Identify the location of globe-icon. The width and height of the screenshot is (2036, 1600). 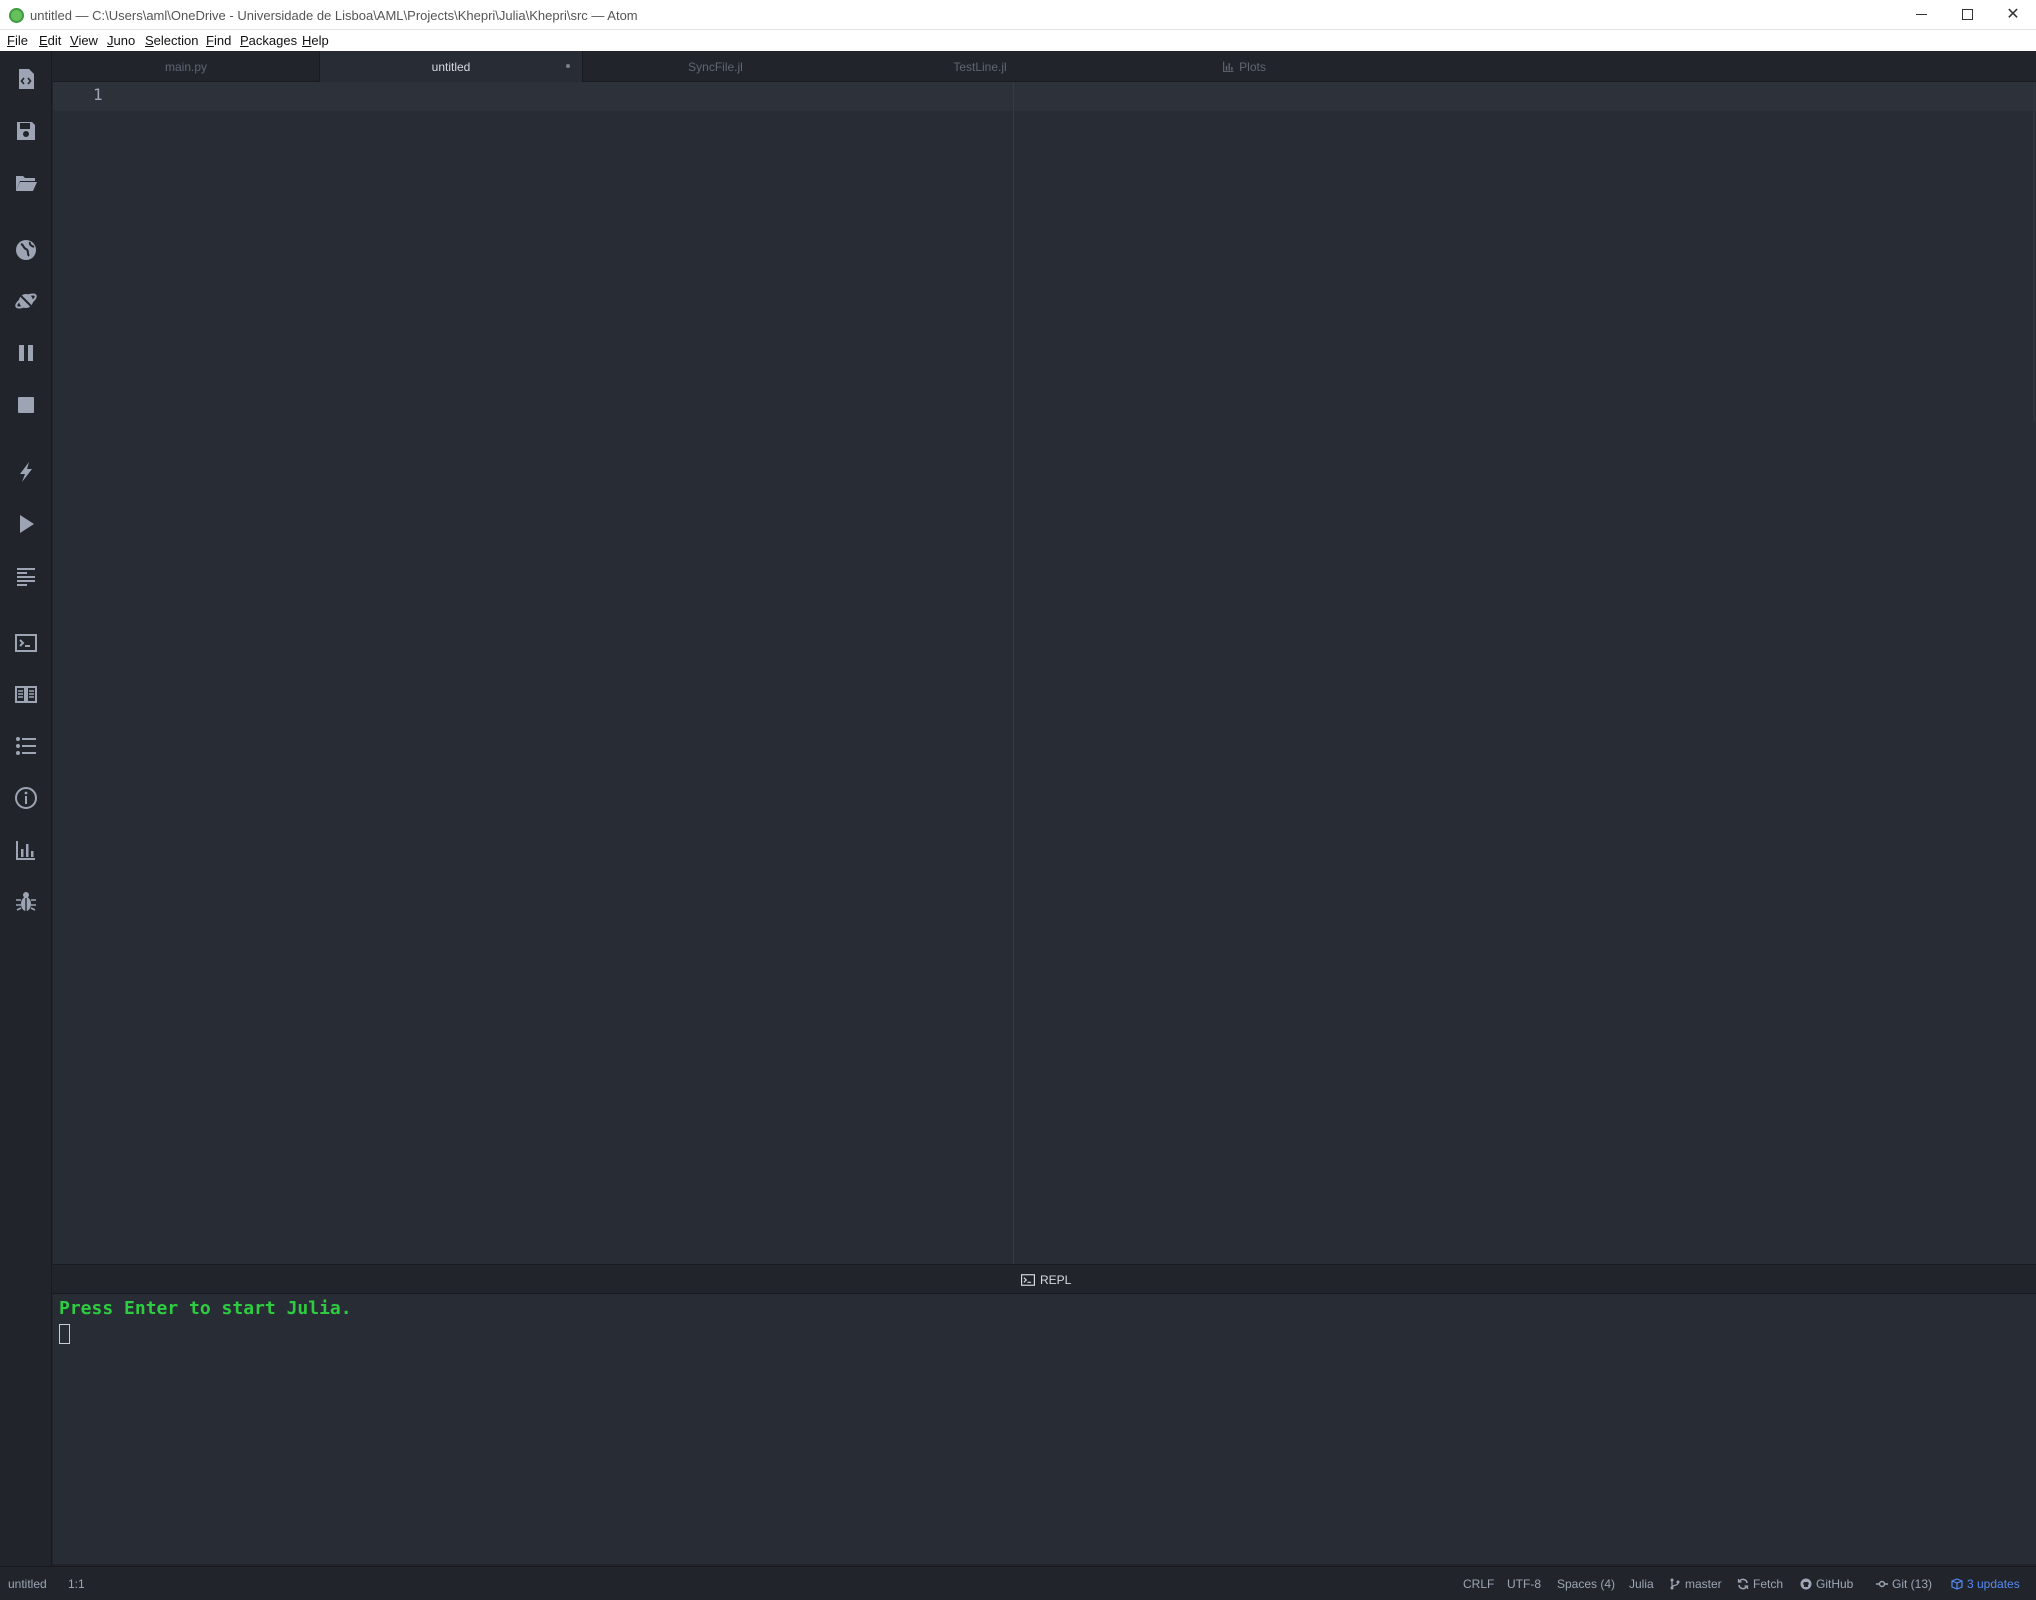
(26, 250).